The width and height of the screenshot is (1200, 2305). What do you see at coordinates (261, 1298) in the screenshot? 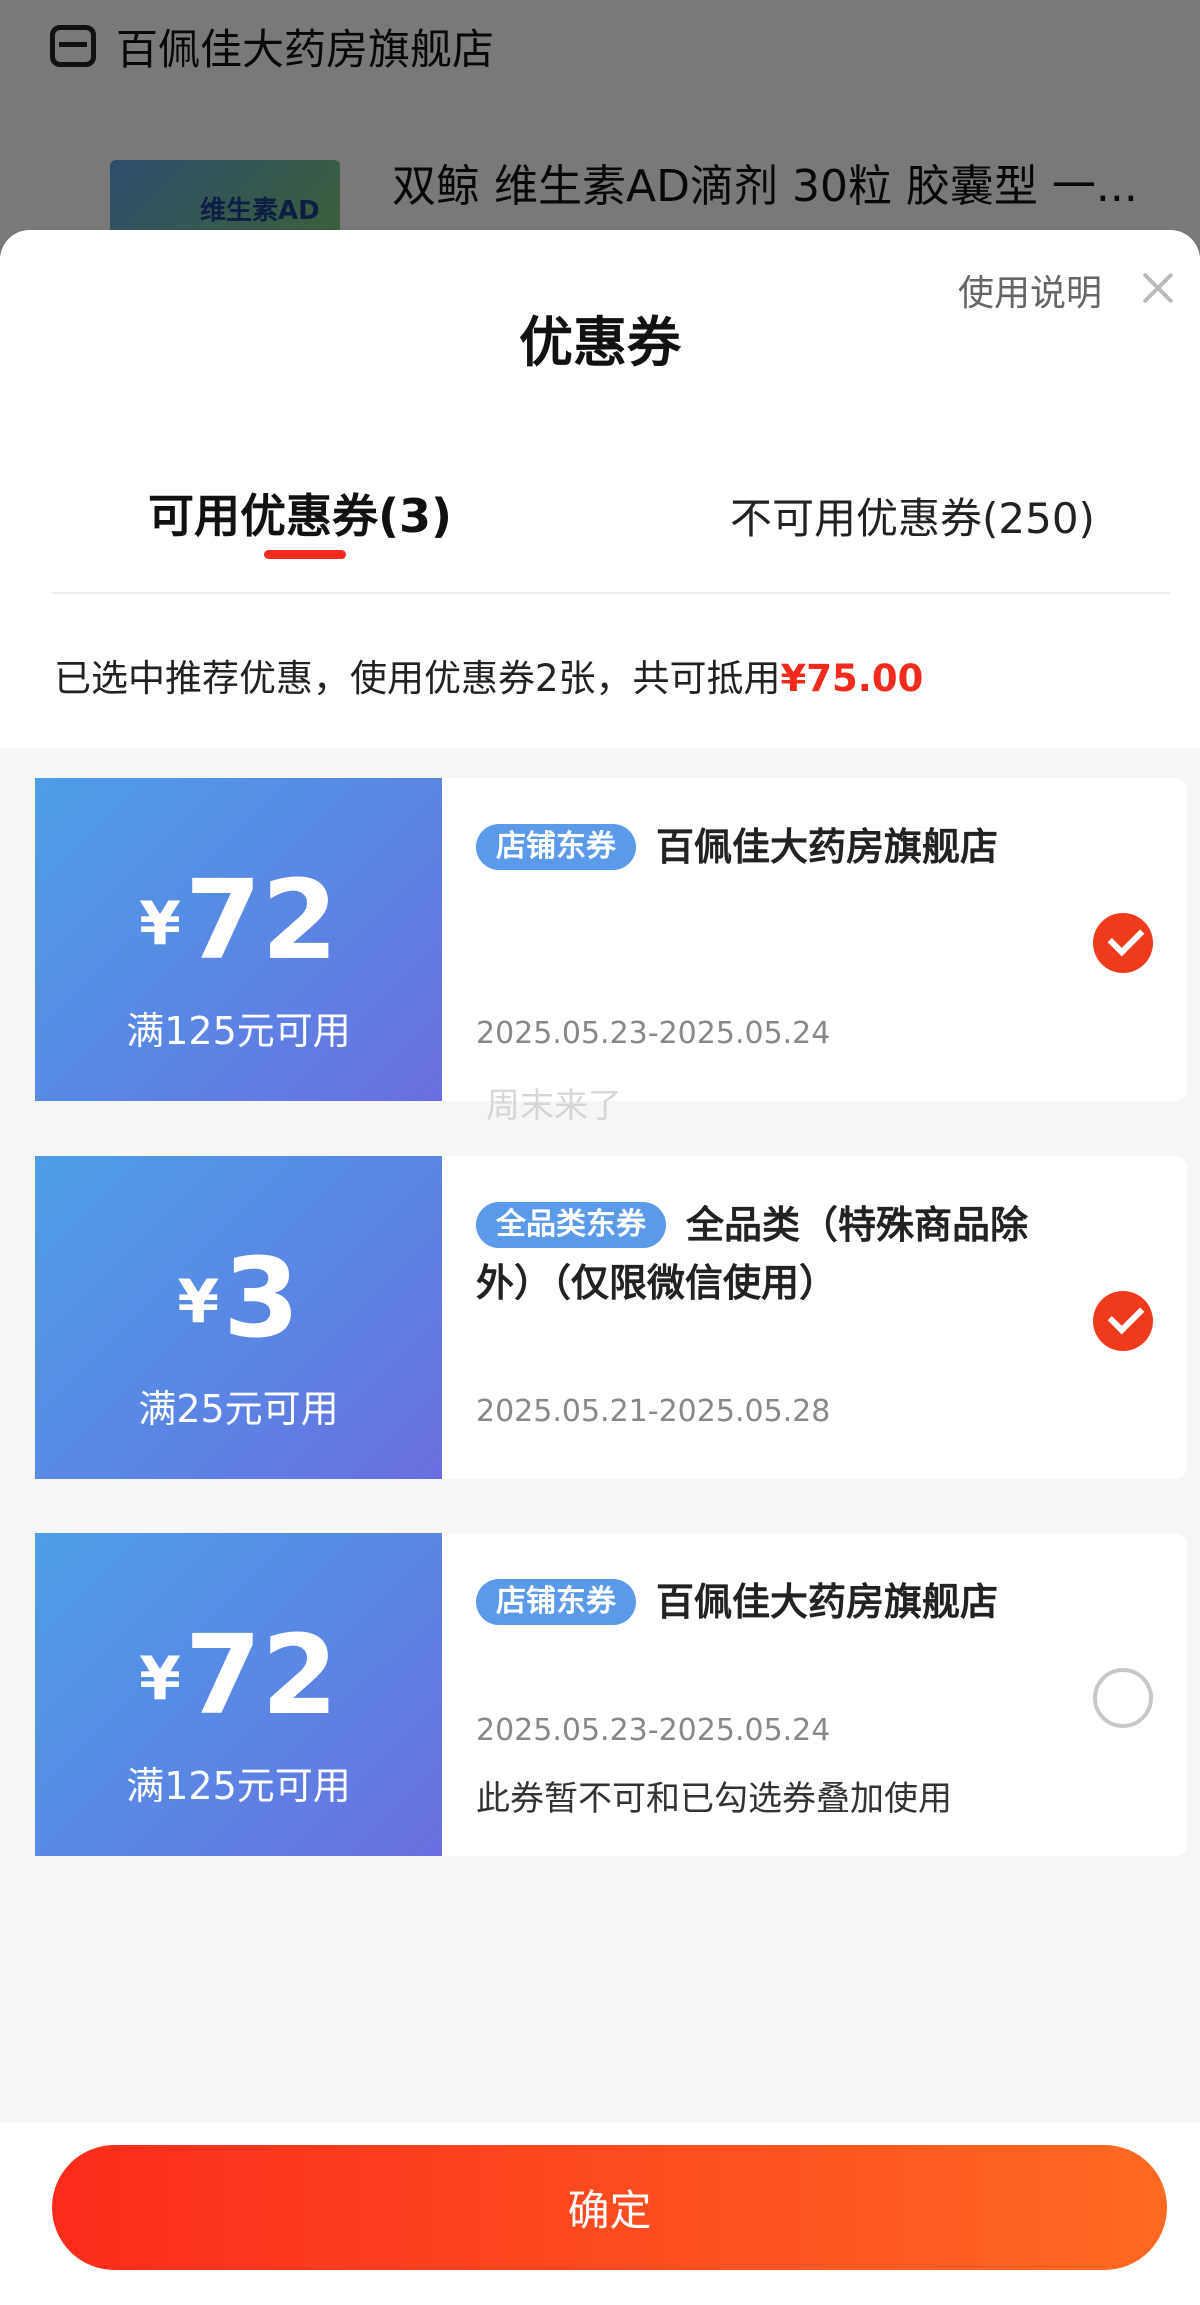
I see `coupon-amount: 3` at bounding box center [261, 1298].